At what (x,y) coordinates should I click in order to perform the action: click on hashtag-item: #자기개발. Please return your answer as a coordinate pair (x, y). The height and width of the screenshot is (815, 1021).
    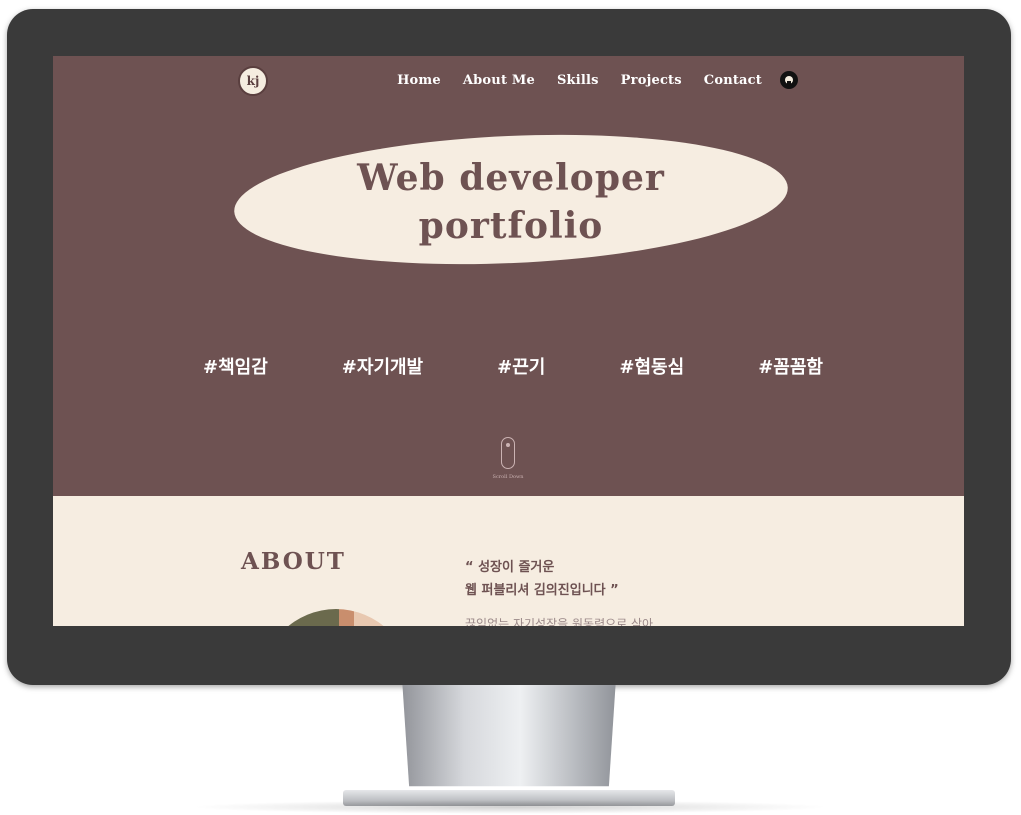
    Looking at the image, I should click on (382, 367).